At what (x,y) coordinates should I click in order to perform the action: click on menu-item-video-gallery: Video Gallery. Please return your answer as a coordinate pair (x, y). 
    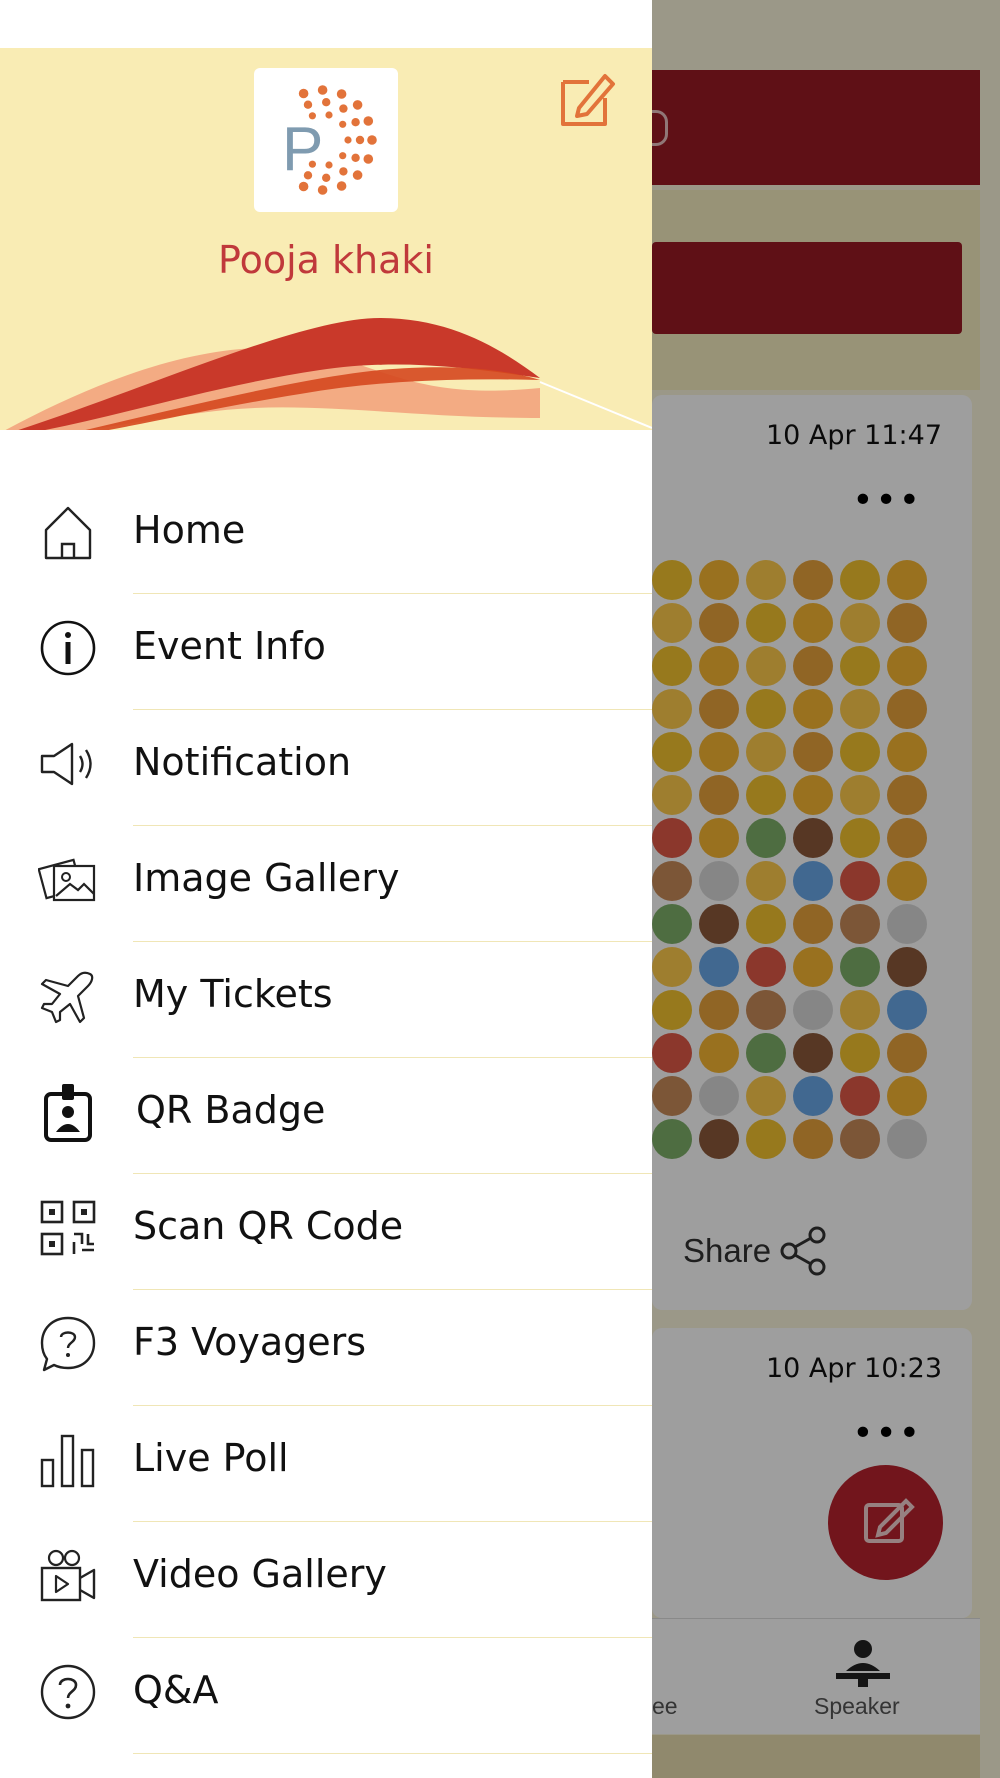
    Looking at the image, I should click on (326, 1580).